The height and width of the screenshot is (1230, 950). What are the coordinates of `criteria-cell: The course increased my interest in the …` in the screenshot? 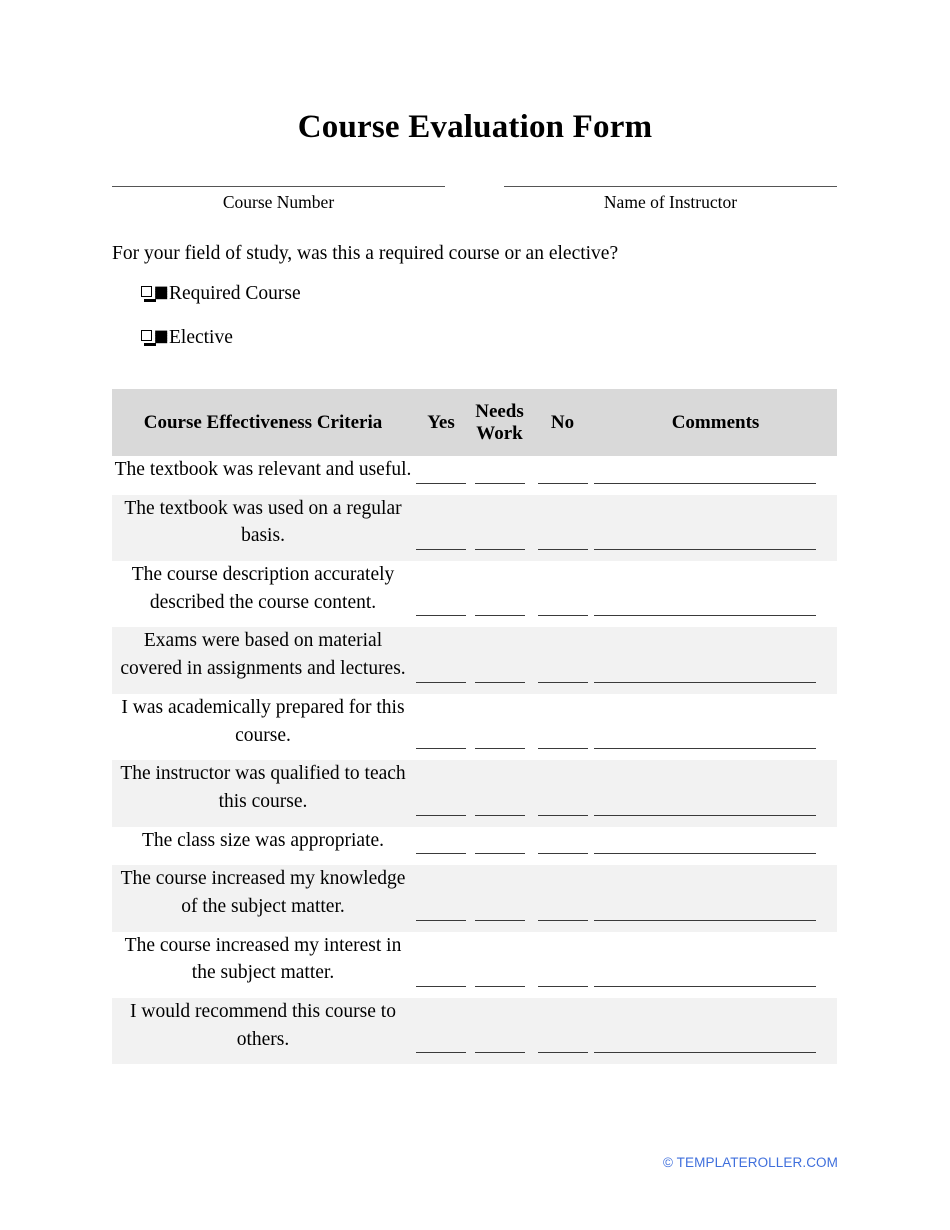 It's located at (263, 959).